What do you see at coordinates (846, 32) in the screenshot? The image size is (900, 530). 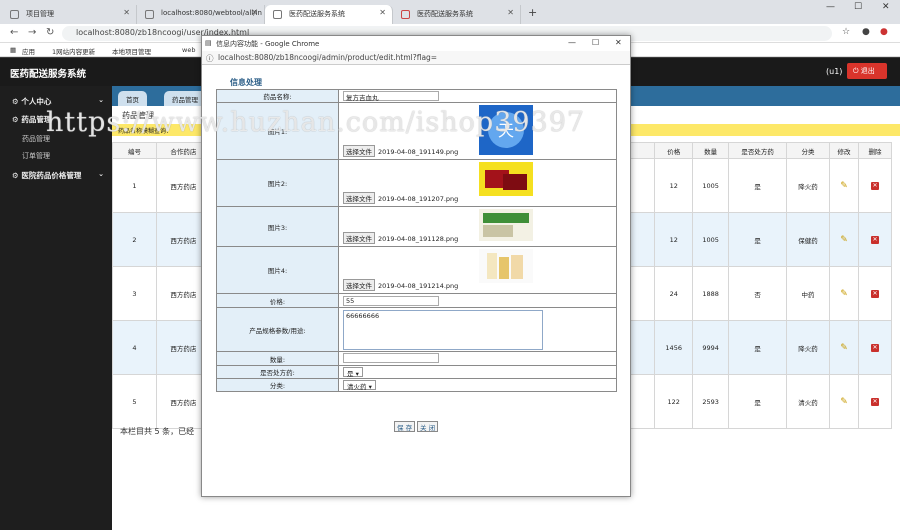 I see `star-icon: ☆` at bounding box center [846, 32].